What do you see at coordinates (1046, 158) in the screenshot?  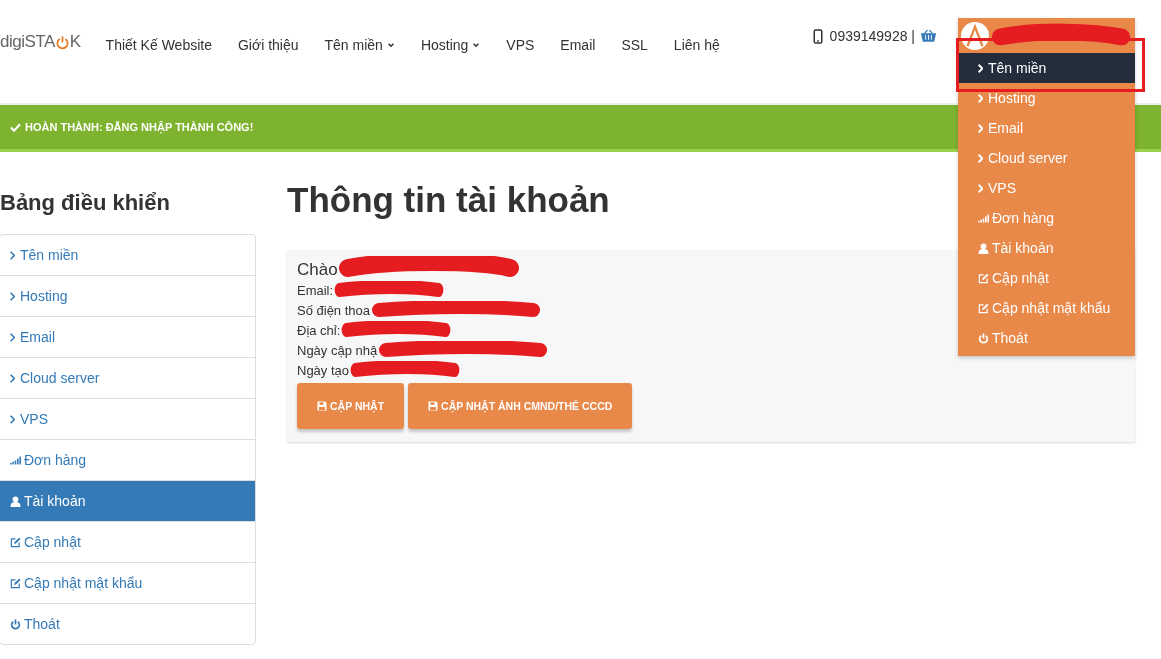 I see `menu-item: Cloud server` at bounding box center [1046, 158].